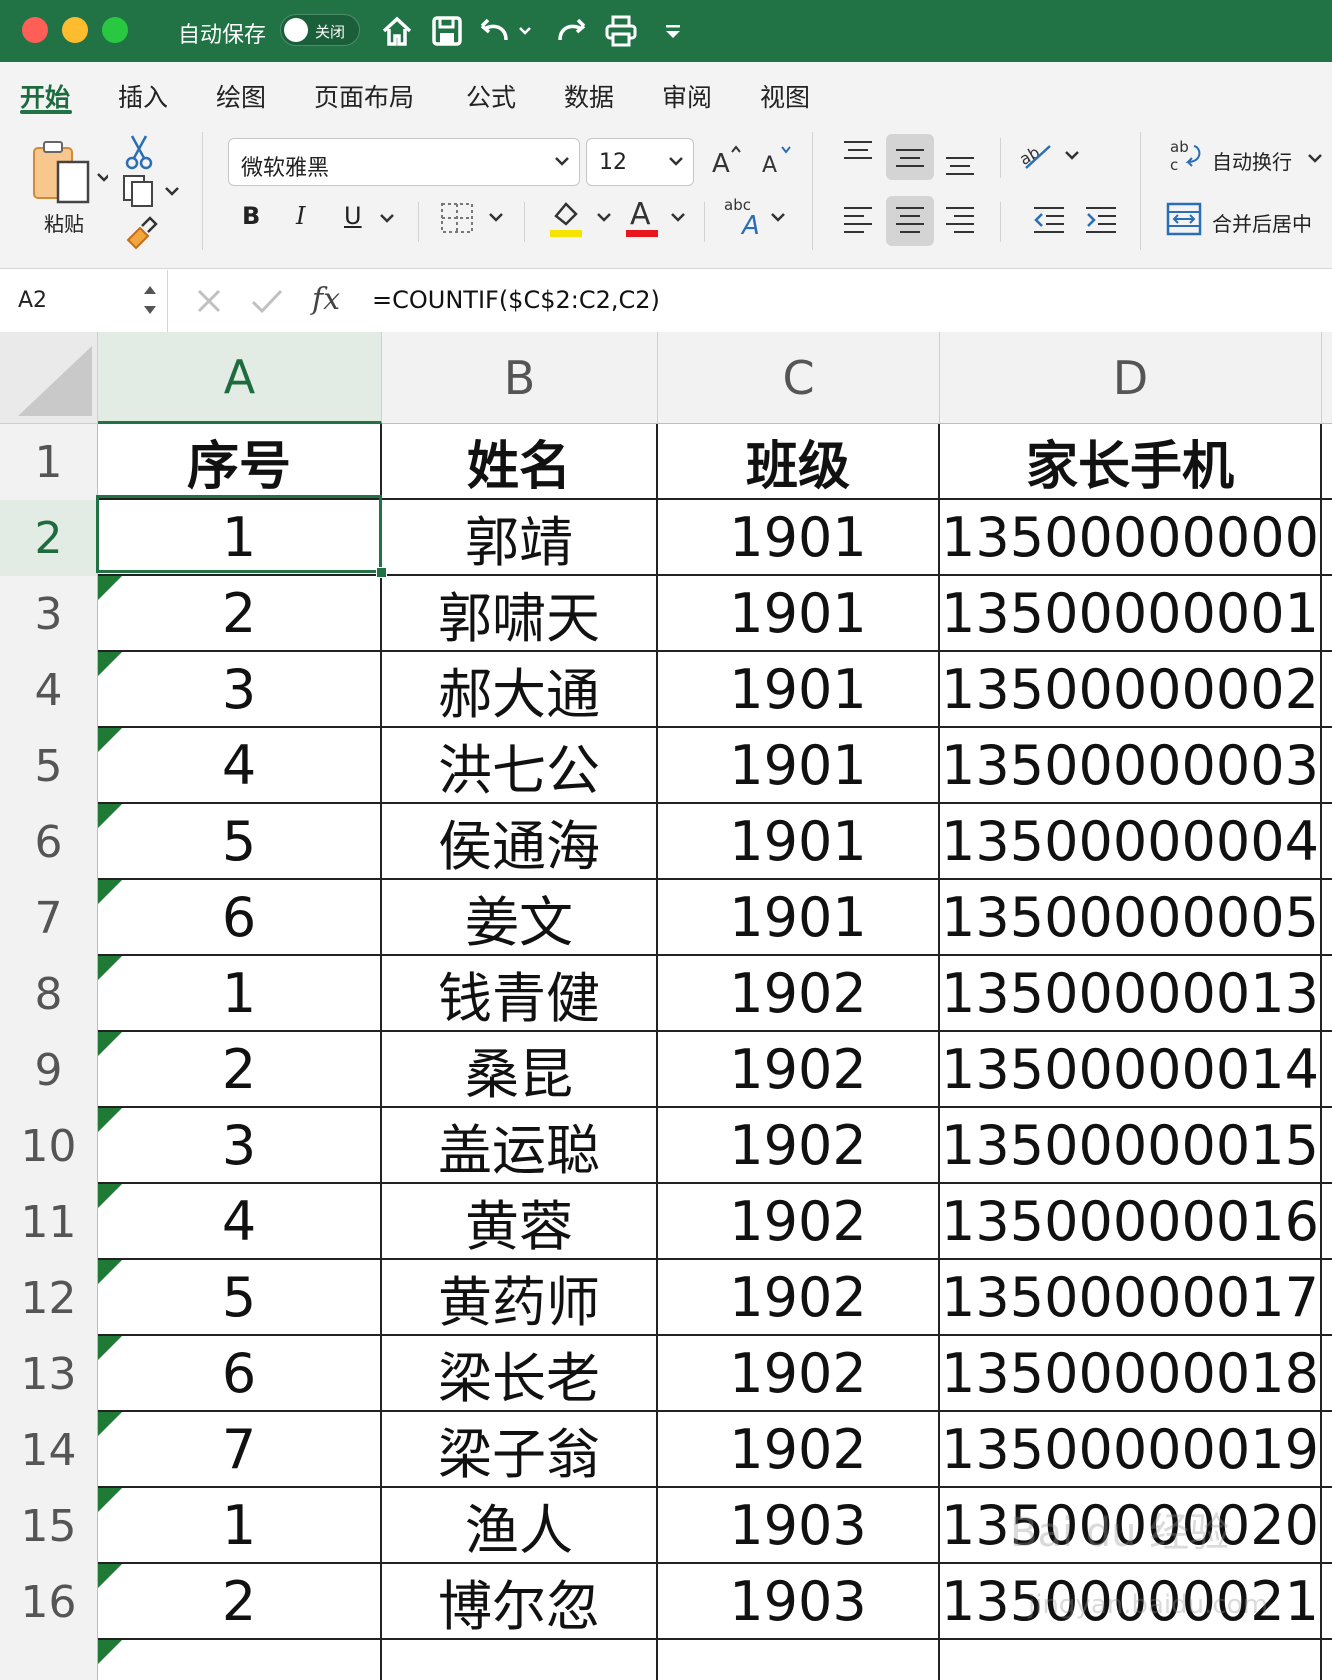  I want to click on table-cell: 13500000015, so click(1131, 1146).